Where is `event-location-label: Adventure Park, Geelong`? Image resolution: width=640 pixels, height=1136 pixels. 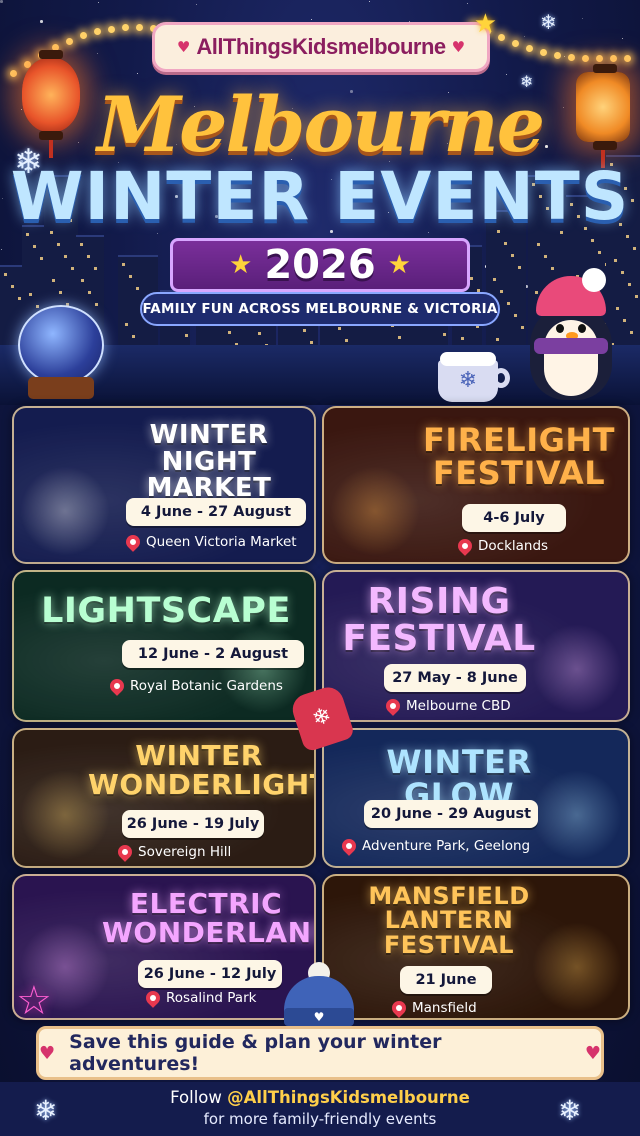
event-location-label: Adventure Park, Geelong is located at coordinates (446, 846).